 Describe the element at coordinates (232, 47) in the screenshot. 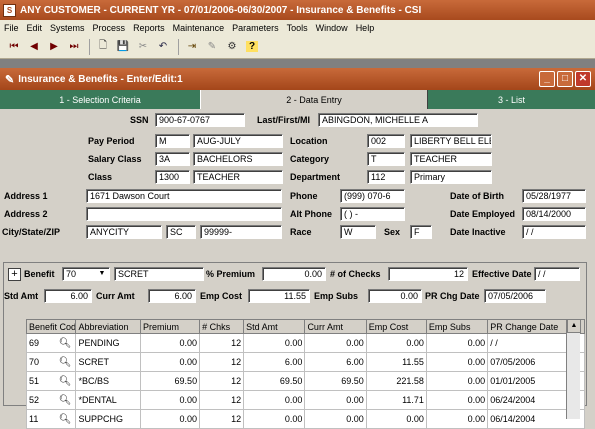

I see `setup-button: ⚙` at that location.